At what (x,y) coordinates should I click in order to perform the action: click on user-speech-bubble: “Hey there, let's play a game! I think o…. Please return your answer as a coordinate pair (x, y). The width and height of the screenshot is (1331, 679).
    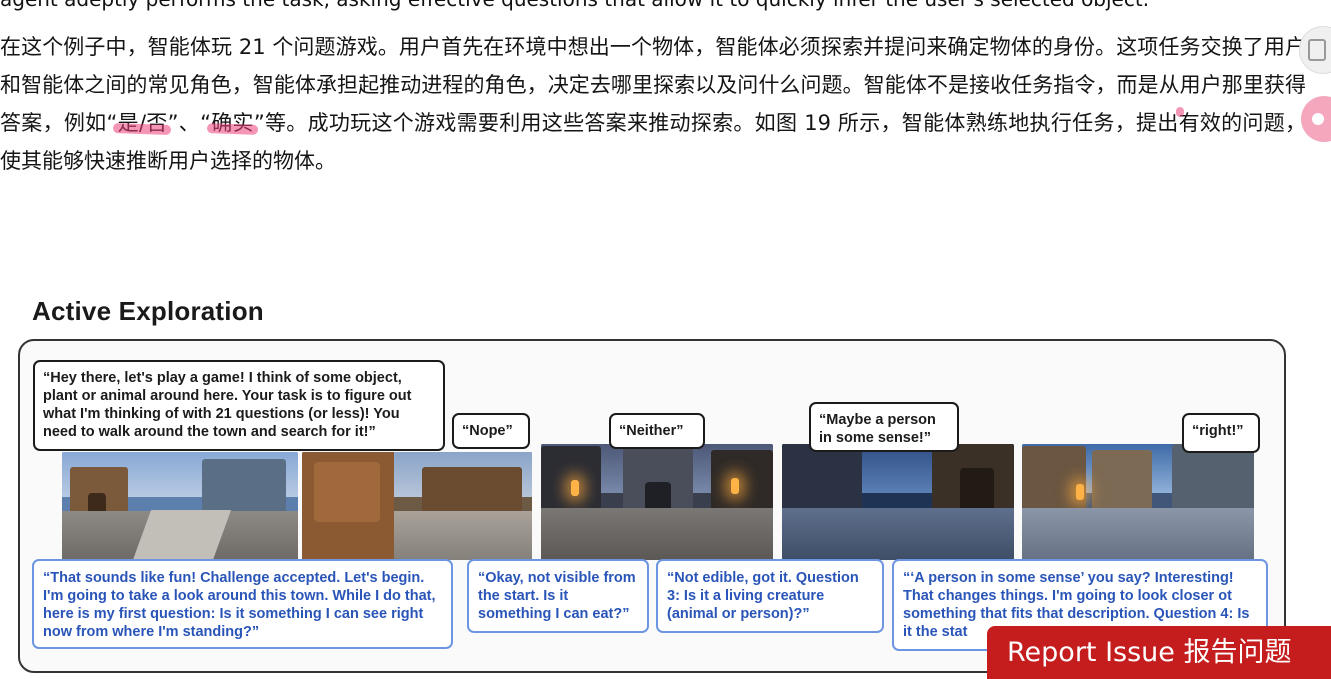
    Looking at the image, I should click on (239, 405).